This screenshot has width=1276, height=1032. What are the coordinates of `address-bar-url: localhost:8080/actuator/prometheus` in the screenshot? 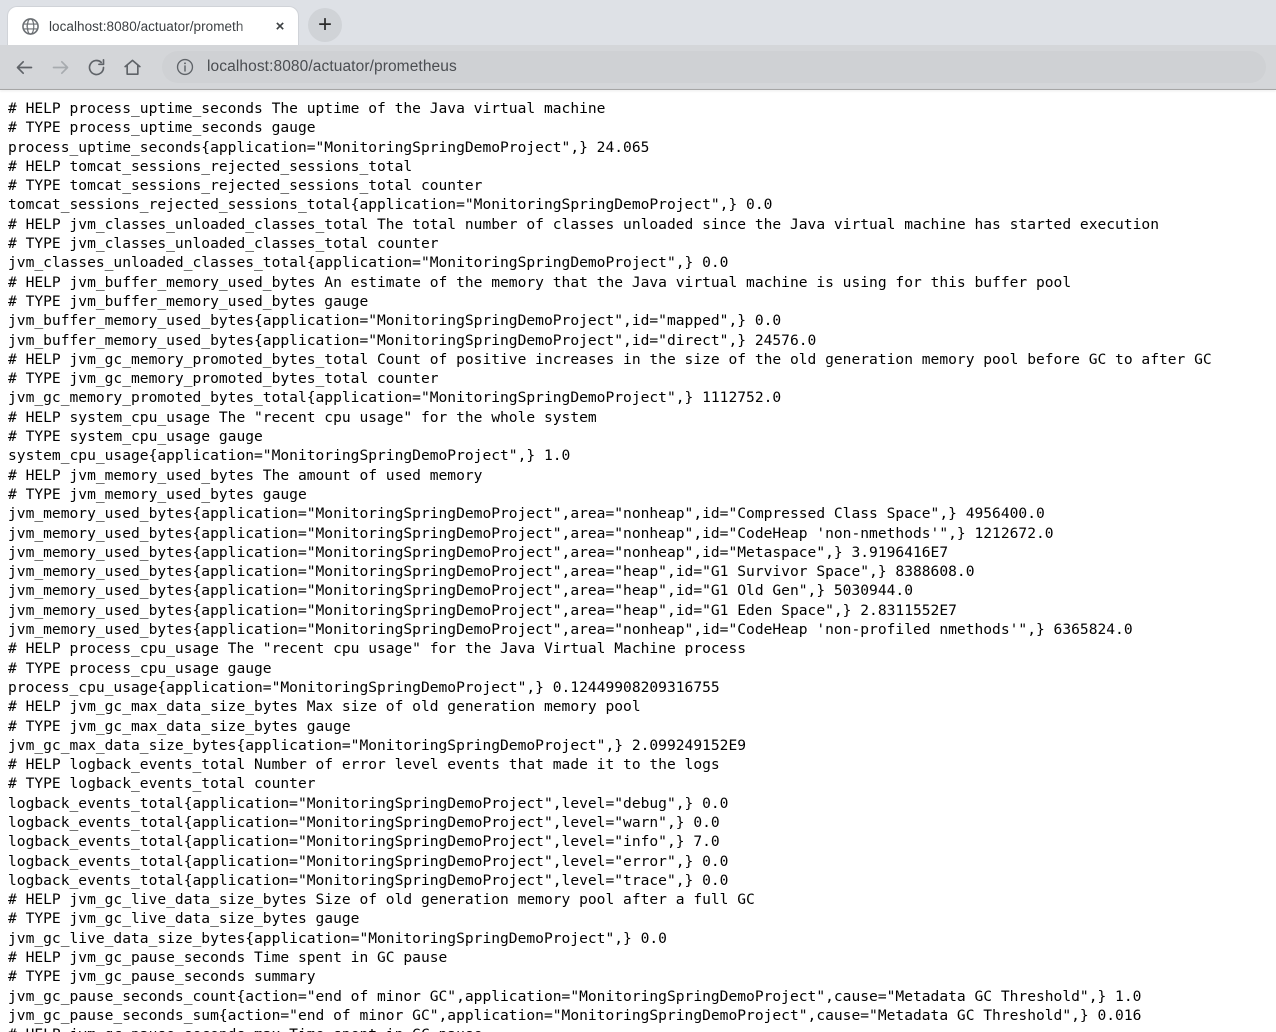 It's located at (332, 66).